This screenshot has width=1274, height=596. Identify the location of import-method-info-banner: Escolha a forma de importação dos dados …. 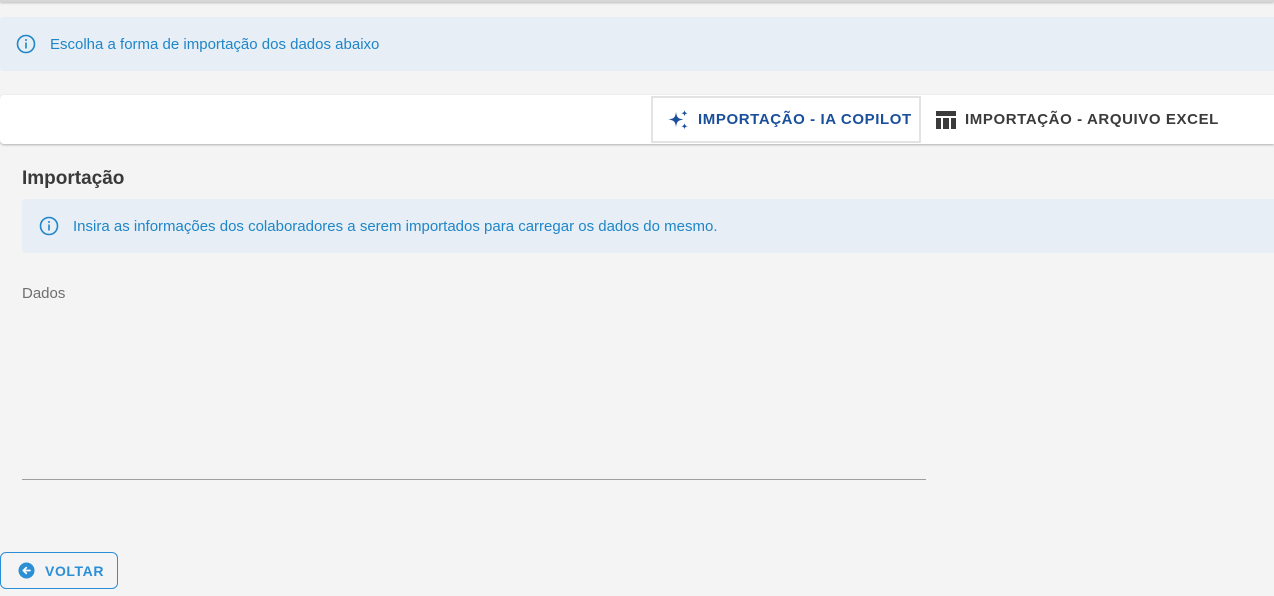
(637, 44).